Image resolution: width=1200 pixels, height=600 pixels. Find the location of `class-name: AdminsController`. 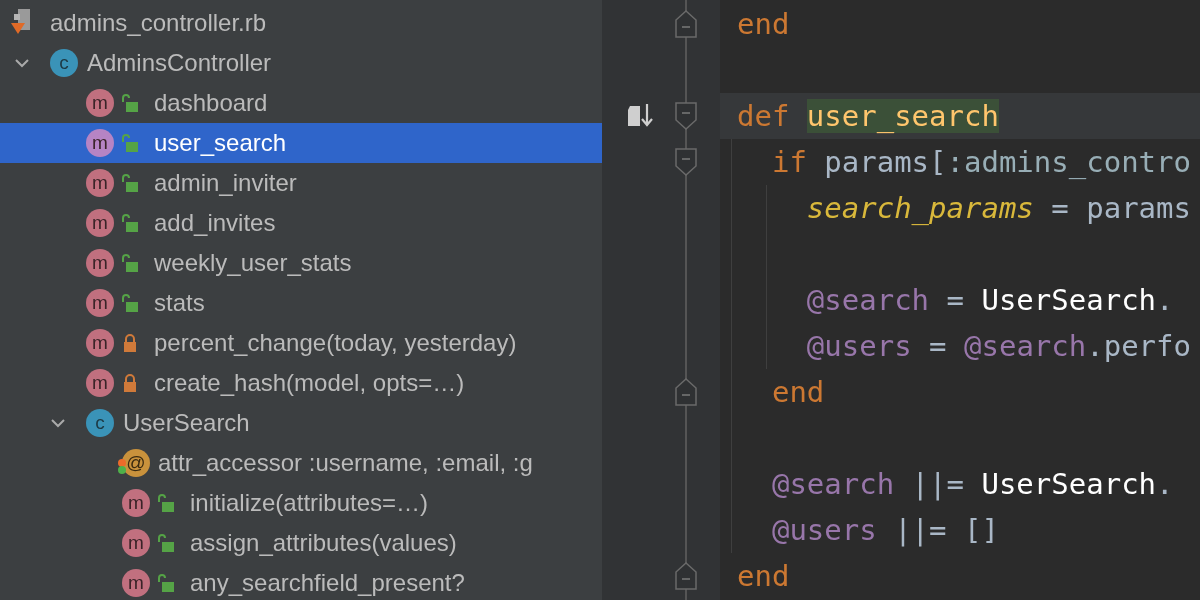

class-name: AdminsController is located at coordinates (179, 63).